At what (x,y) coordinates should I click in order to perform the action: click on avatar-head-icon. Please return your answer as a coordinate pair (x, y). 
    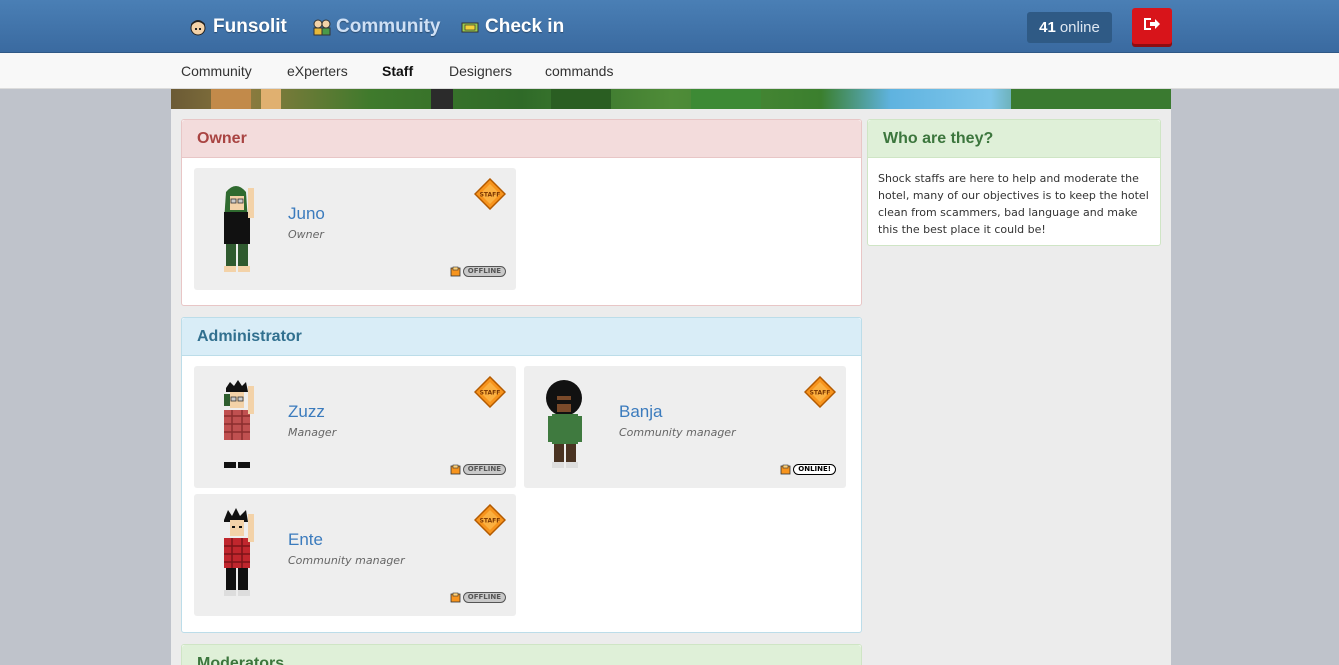
    Looking at the image, I should click on (198, 27).